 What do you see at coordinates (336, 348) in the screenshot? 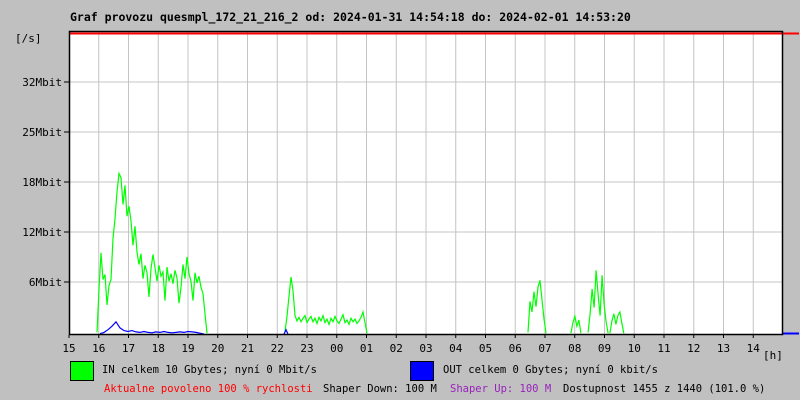
I see `x-axis-label: 00` at bounding box center [336, 348].